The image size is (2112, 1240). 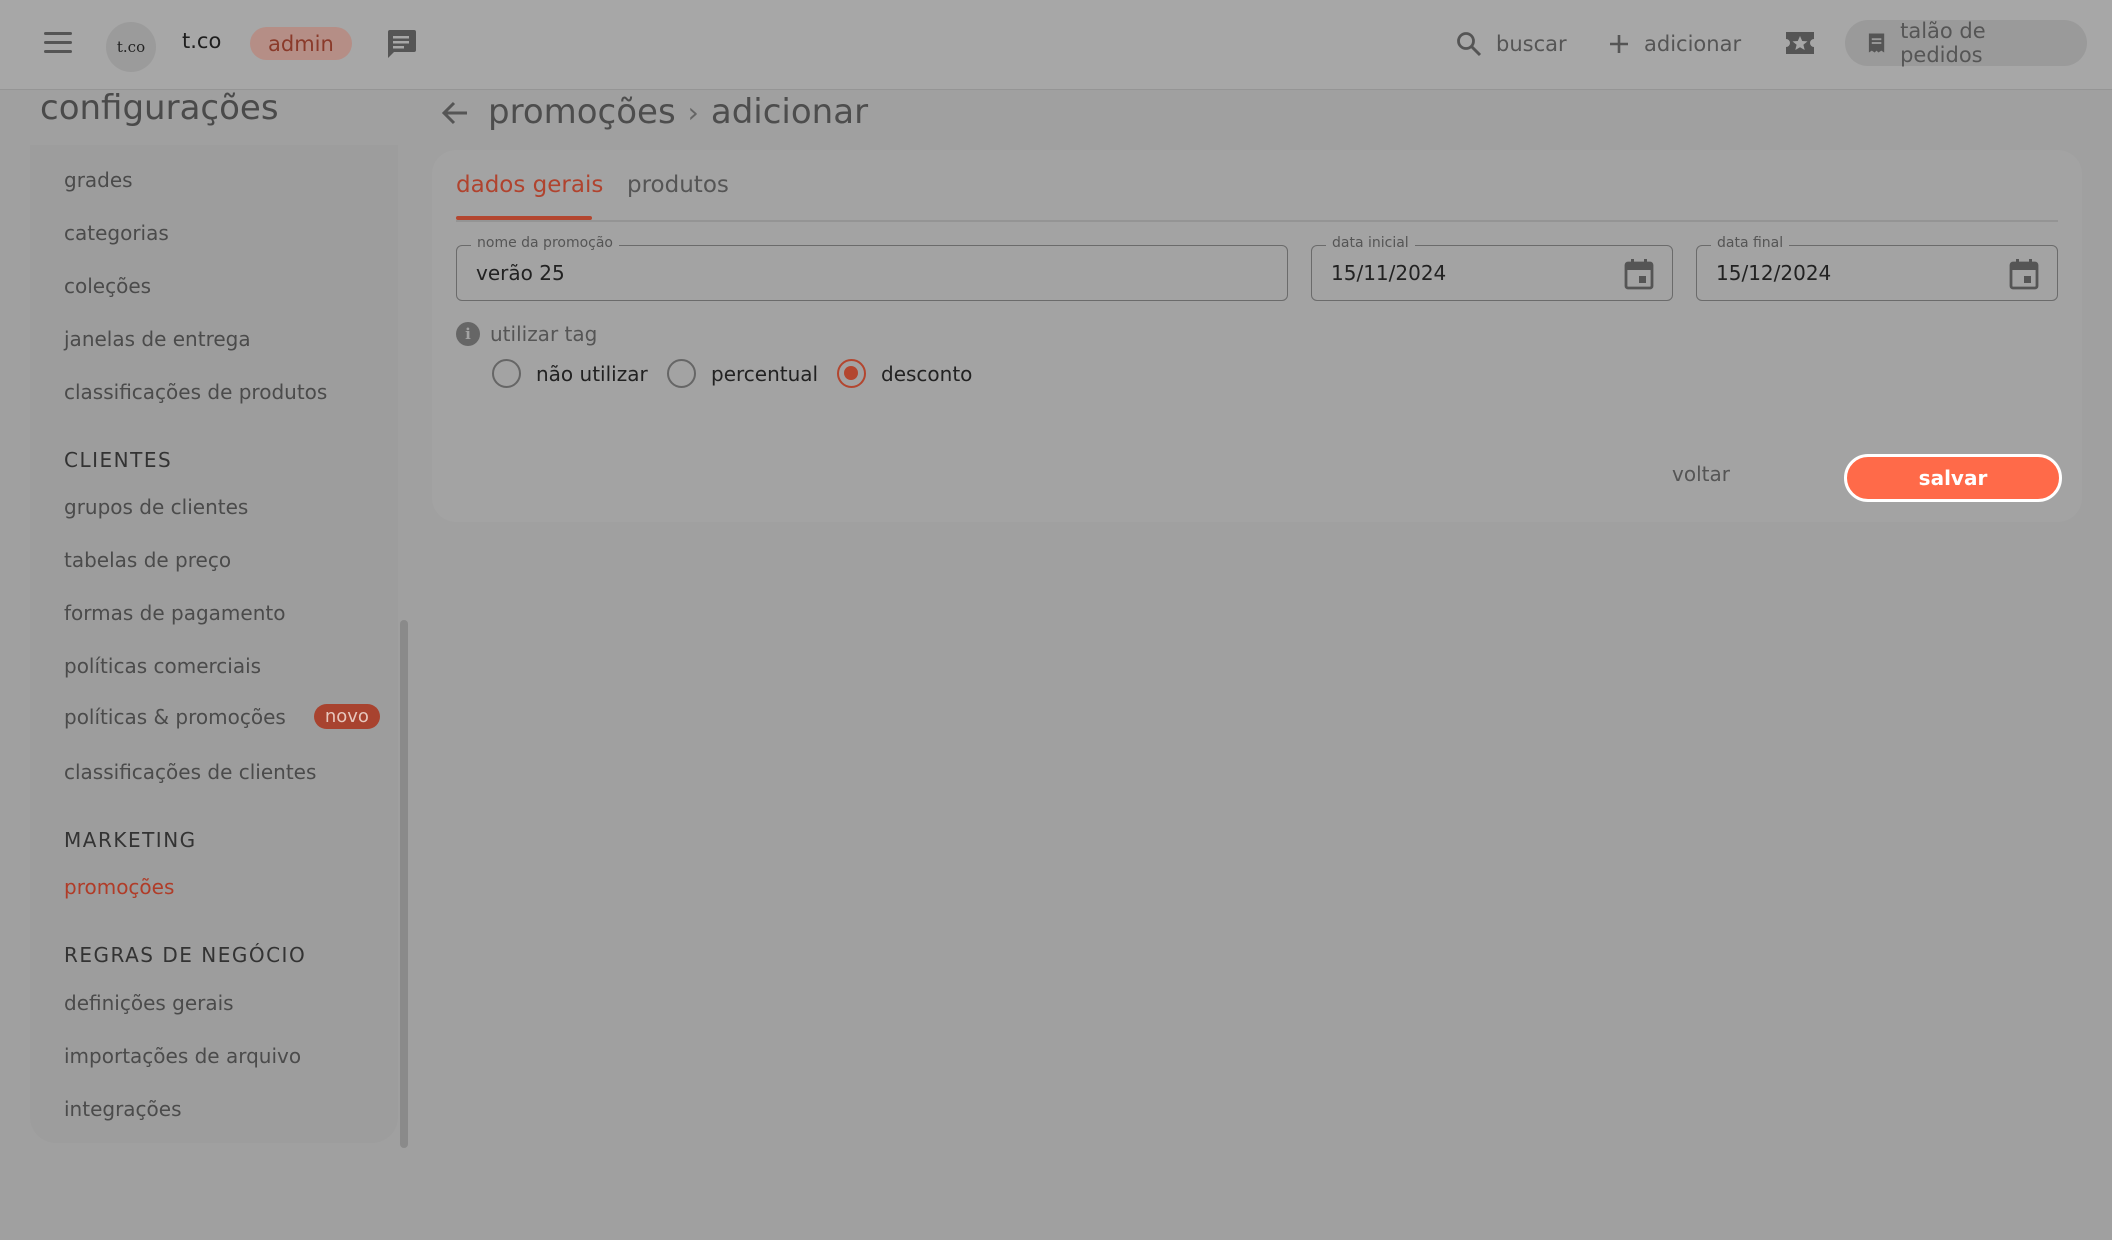 I want to click on promotion-name-value: verão 25, so click(x=520, y=273).